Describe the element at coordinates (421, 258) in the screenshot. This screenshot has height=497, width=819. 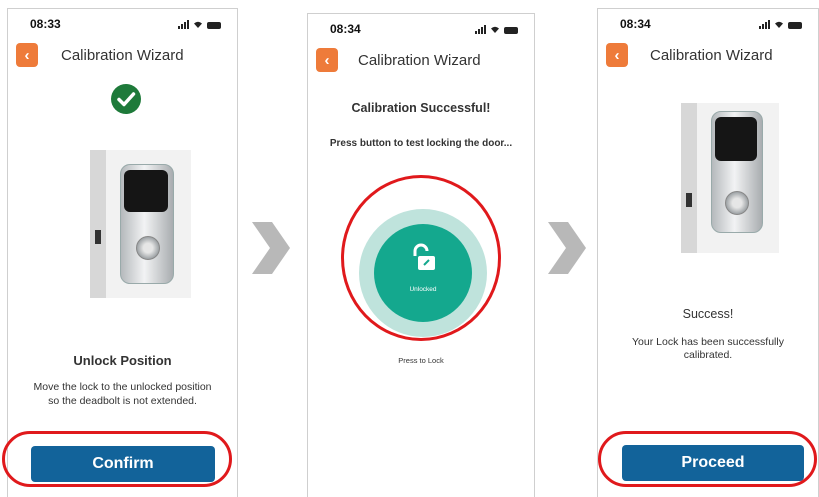
I see `lock-toggle-highlight` at that location.